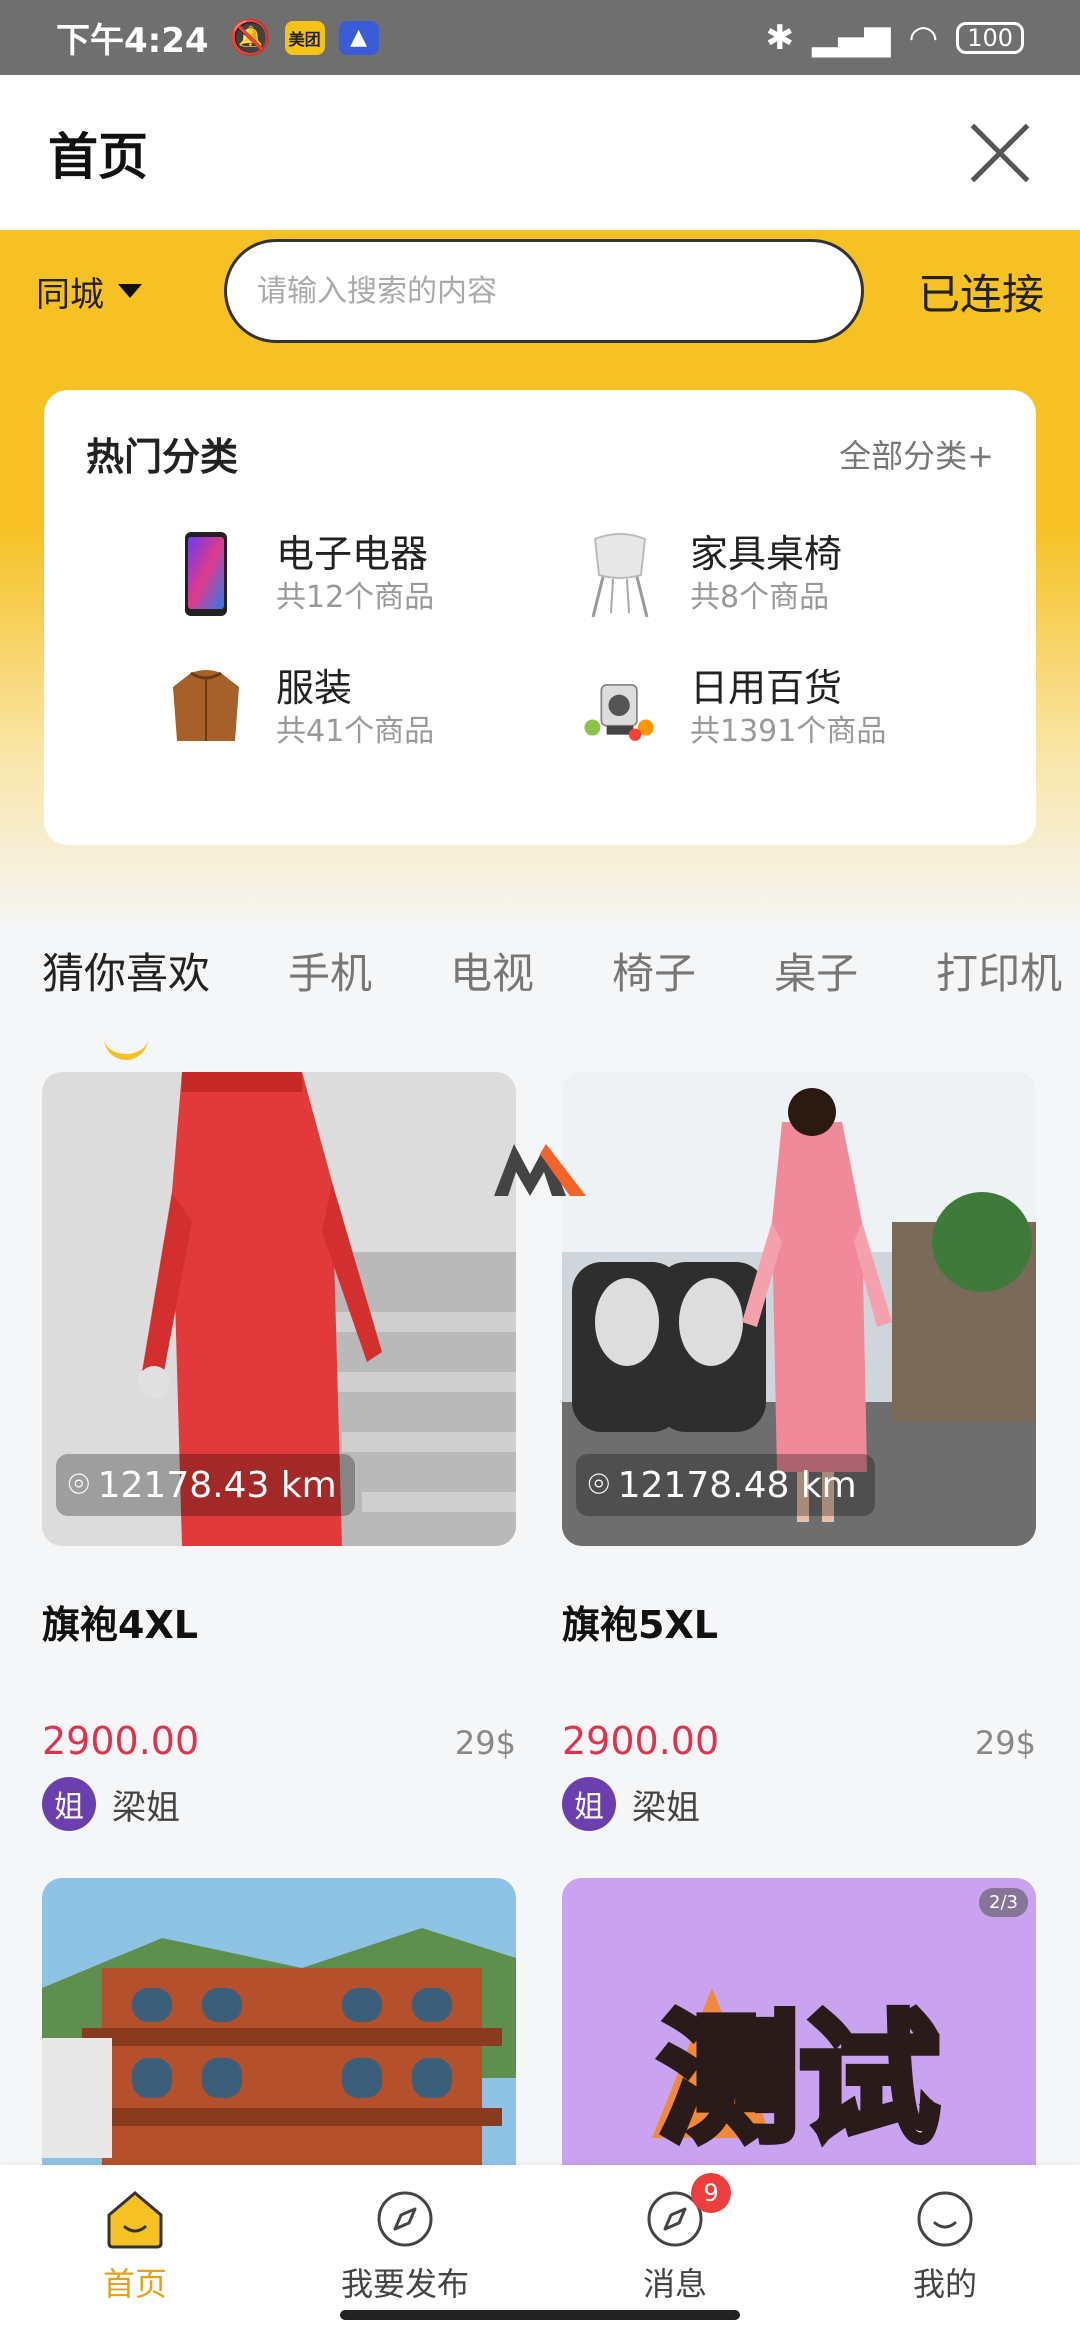 This screenshot has height=2340, width=1080. What do you see at coordinates (945, 2252) in the screenshot?
I see `tab-mine: 我的` at bounding box center [945, 2252].